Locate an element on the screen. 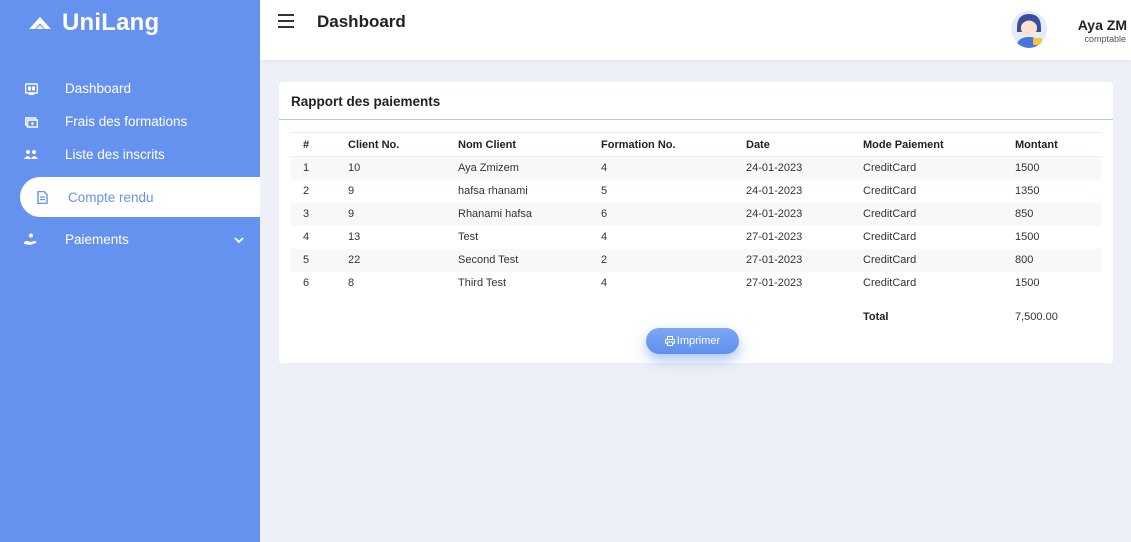 The image size is (1131, 542). chevron-down-icon is located at coordinates (239, 239).